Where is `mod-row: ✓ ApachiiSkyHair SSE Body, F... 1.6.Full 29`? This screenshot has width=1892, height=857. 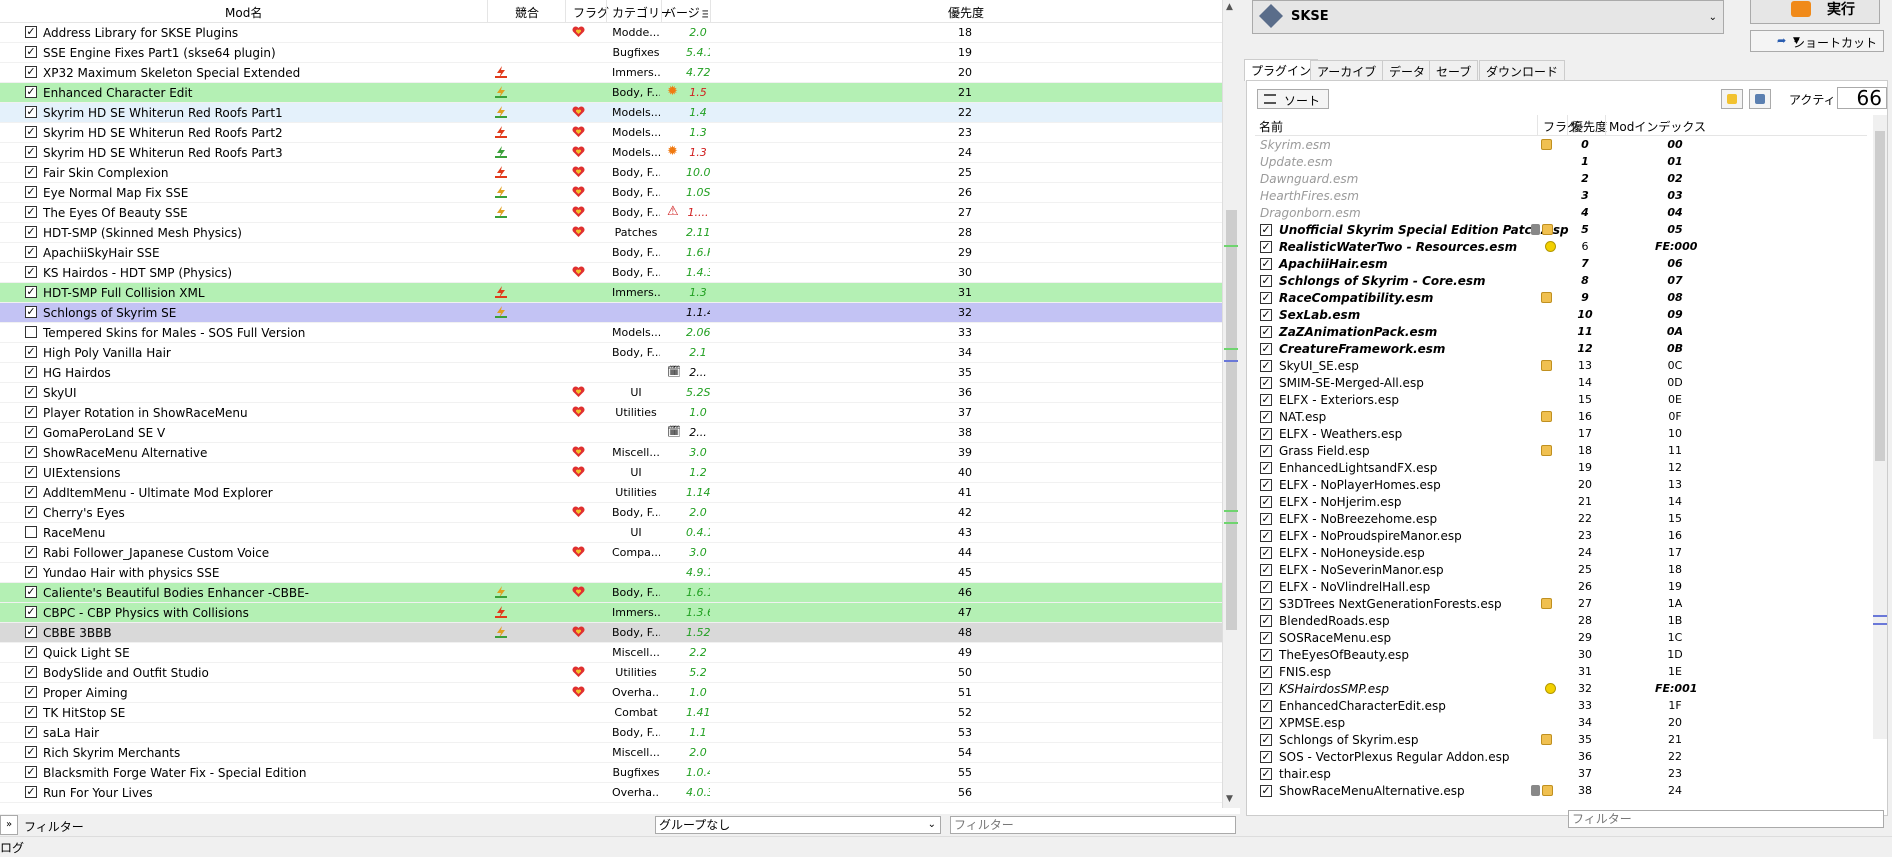 mod-row: ✓ ApachiiSkyHair SSE Body, F... 1.6.Full 29 is located at coordinates (611, 253).